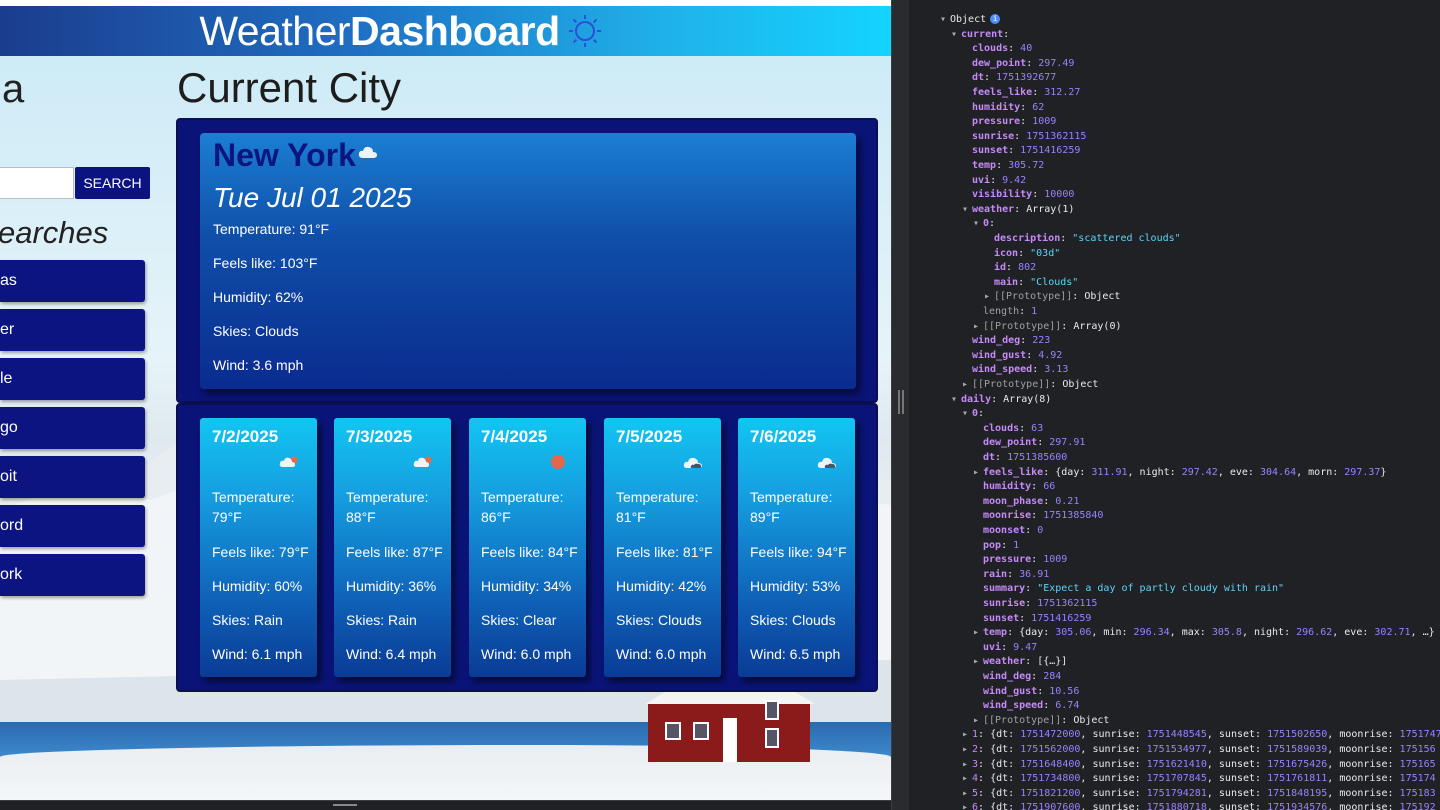  I want to click on drawer-handle-icon, so click(345, 805).